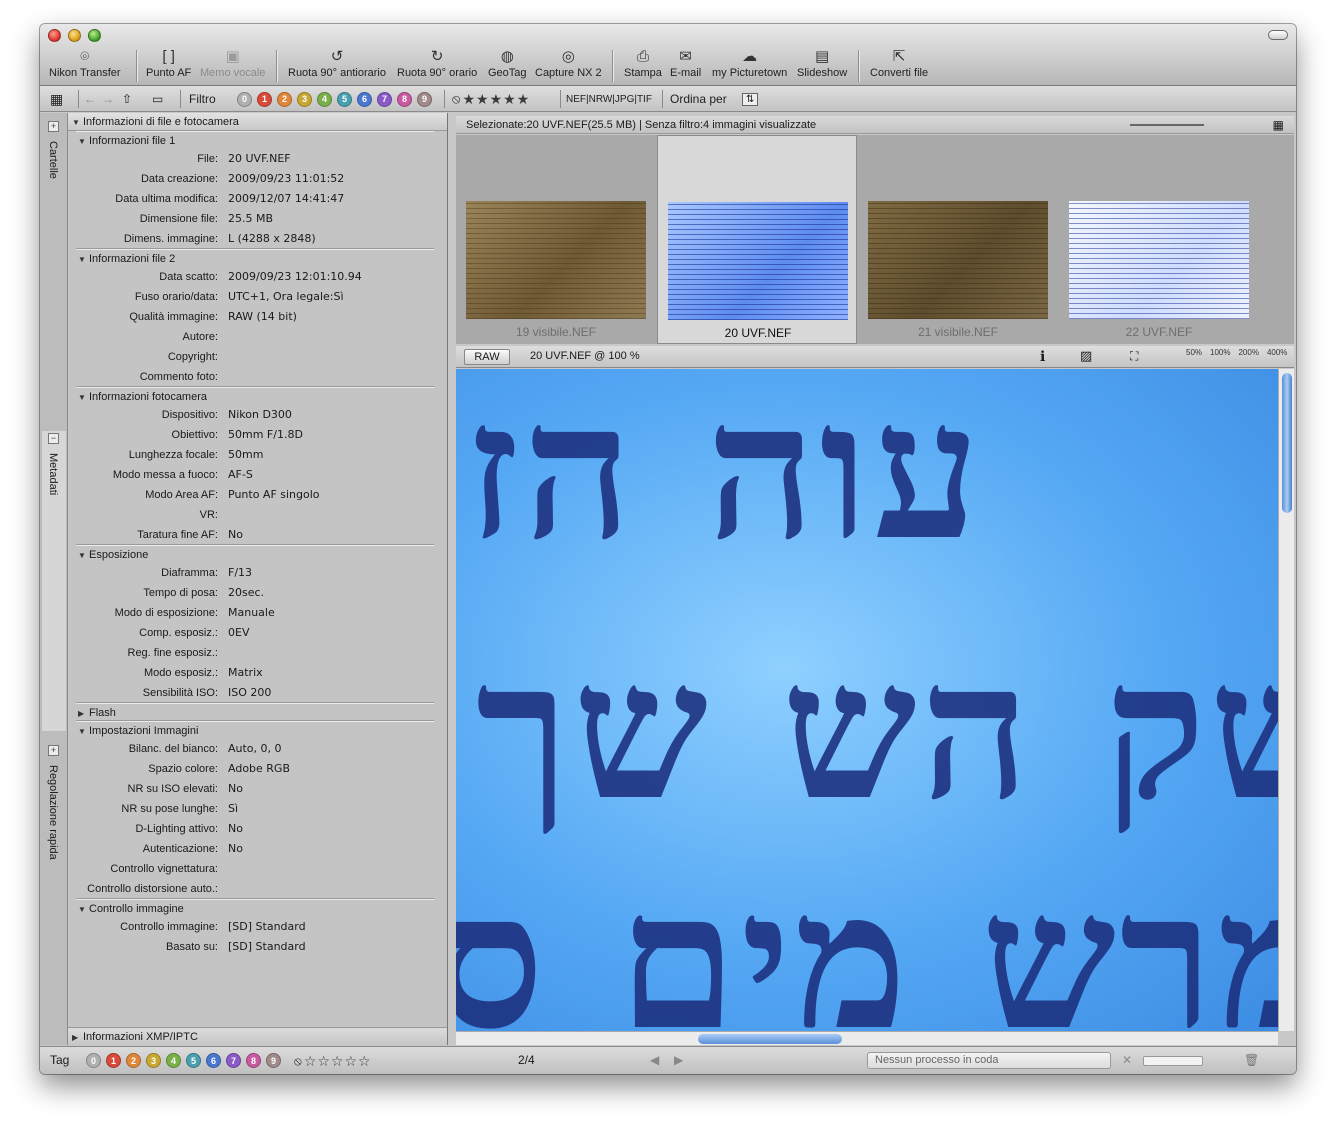 The width and height of the screenshot is (1335, 1129). Describe the element at coordinates (54, 893) in the screenshot. I see `tab-quick-adjust: + Regolazione rapida` at that location.